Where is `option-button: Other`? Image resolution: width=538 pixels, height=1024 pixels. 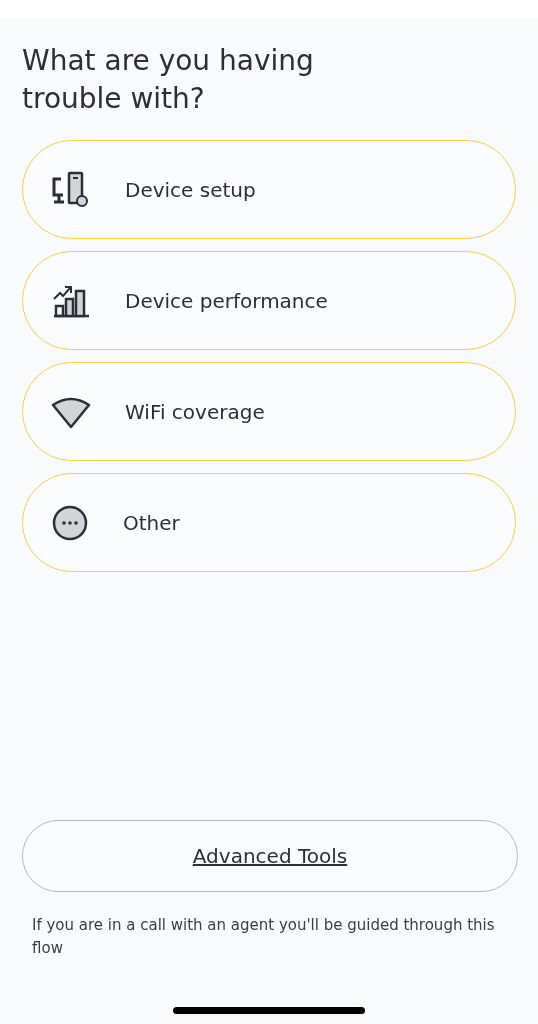 option-button: Other is located at coordinates (269, 522).